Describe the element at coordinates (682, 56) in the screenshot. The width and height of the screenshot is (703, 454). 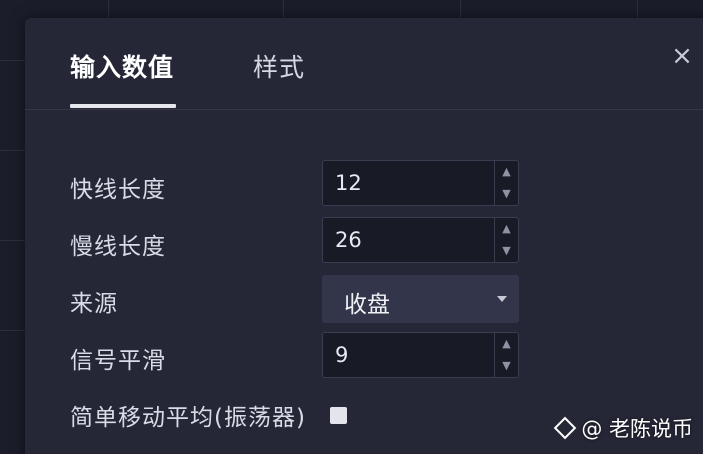
I see `close-icon: ×` at that location.